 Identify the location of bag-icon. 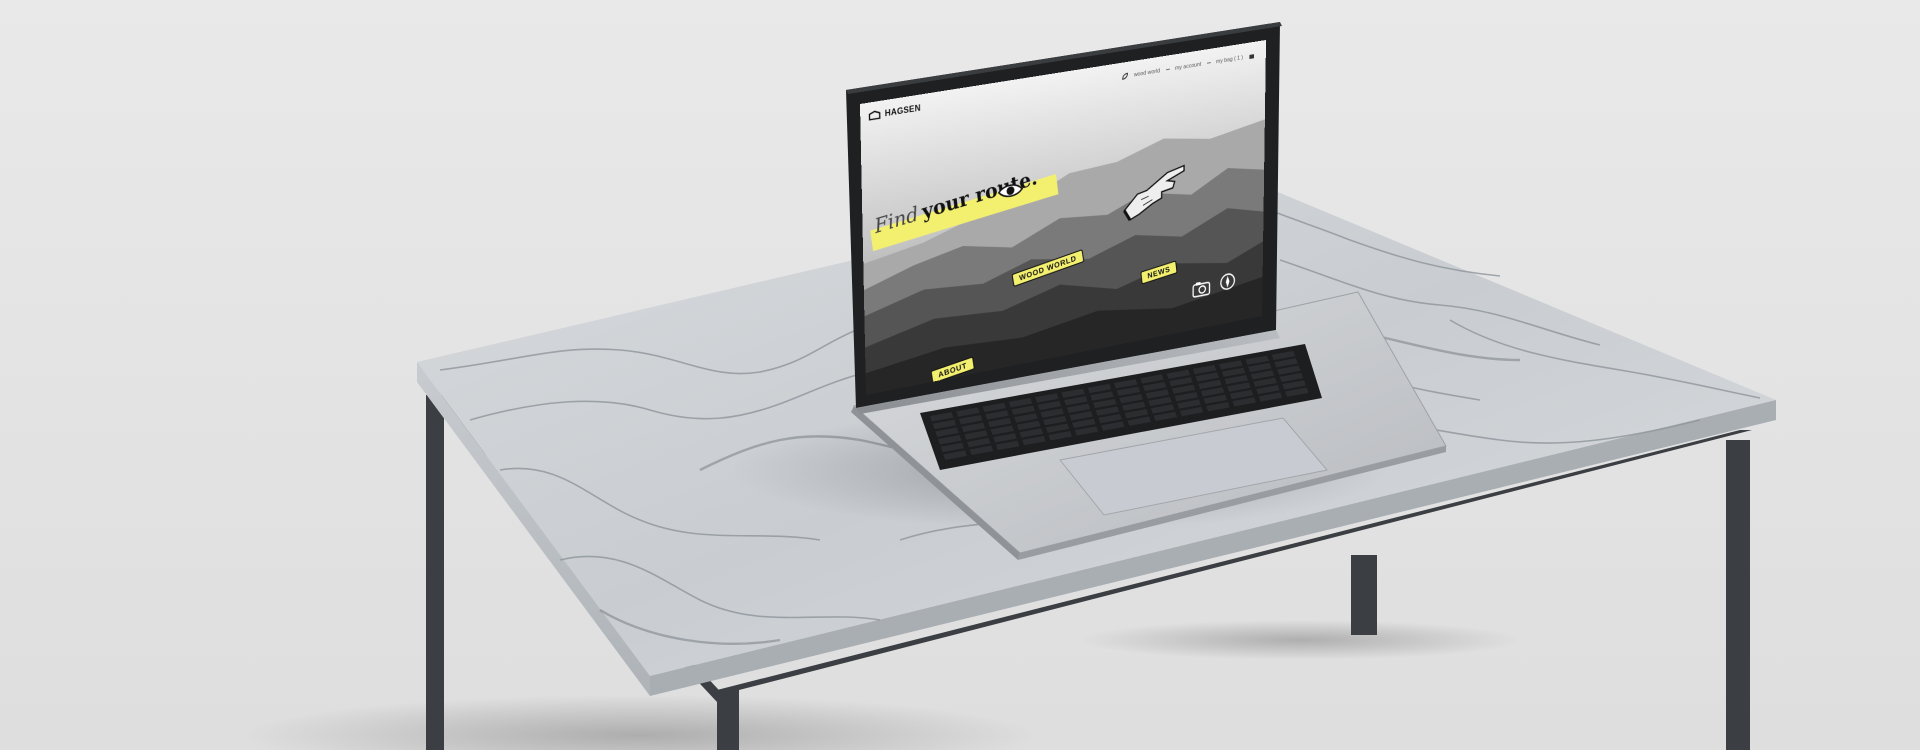
(1251, 56).